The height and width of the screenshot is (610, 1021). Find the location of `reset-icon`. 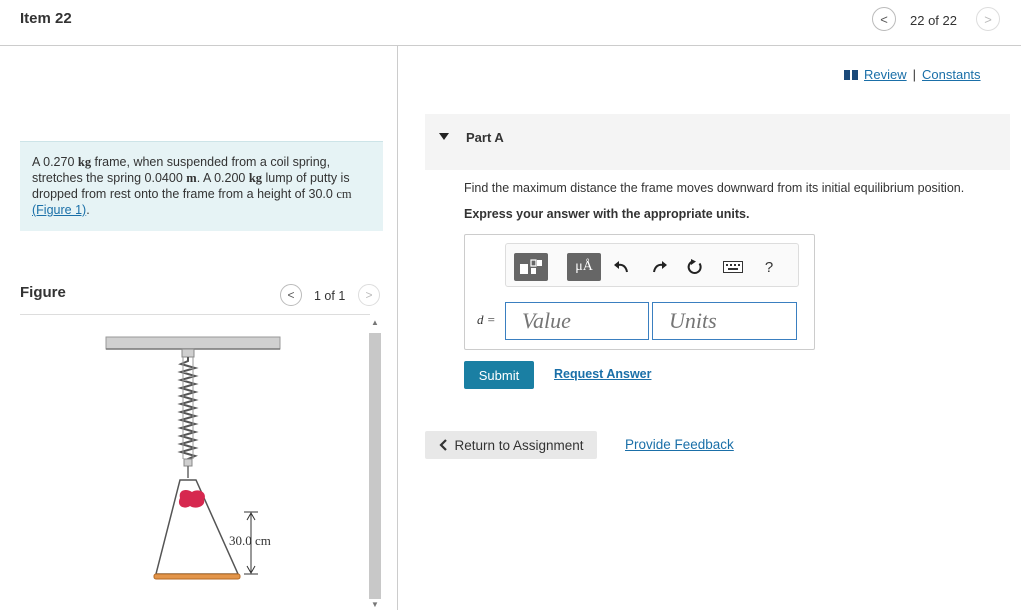

reset-icon is located at coordinates (694, 266).